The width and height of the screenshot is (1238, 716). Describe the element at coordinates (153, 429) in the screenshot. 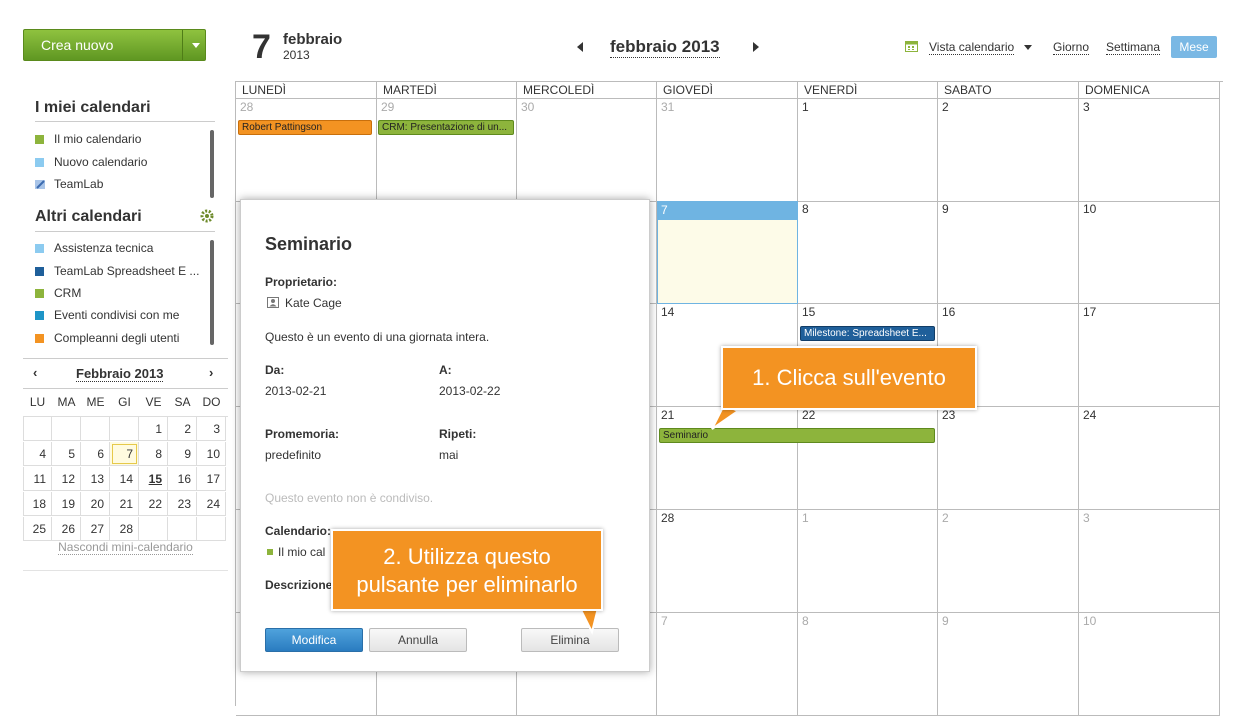

I see `mini-day: 1` at that location.